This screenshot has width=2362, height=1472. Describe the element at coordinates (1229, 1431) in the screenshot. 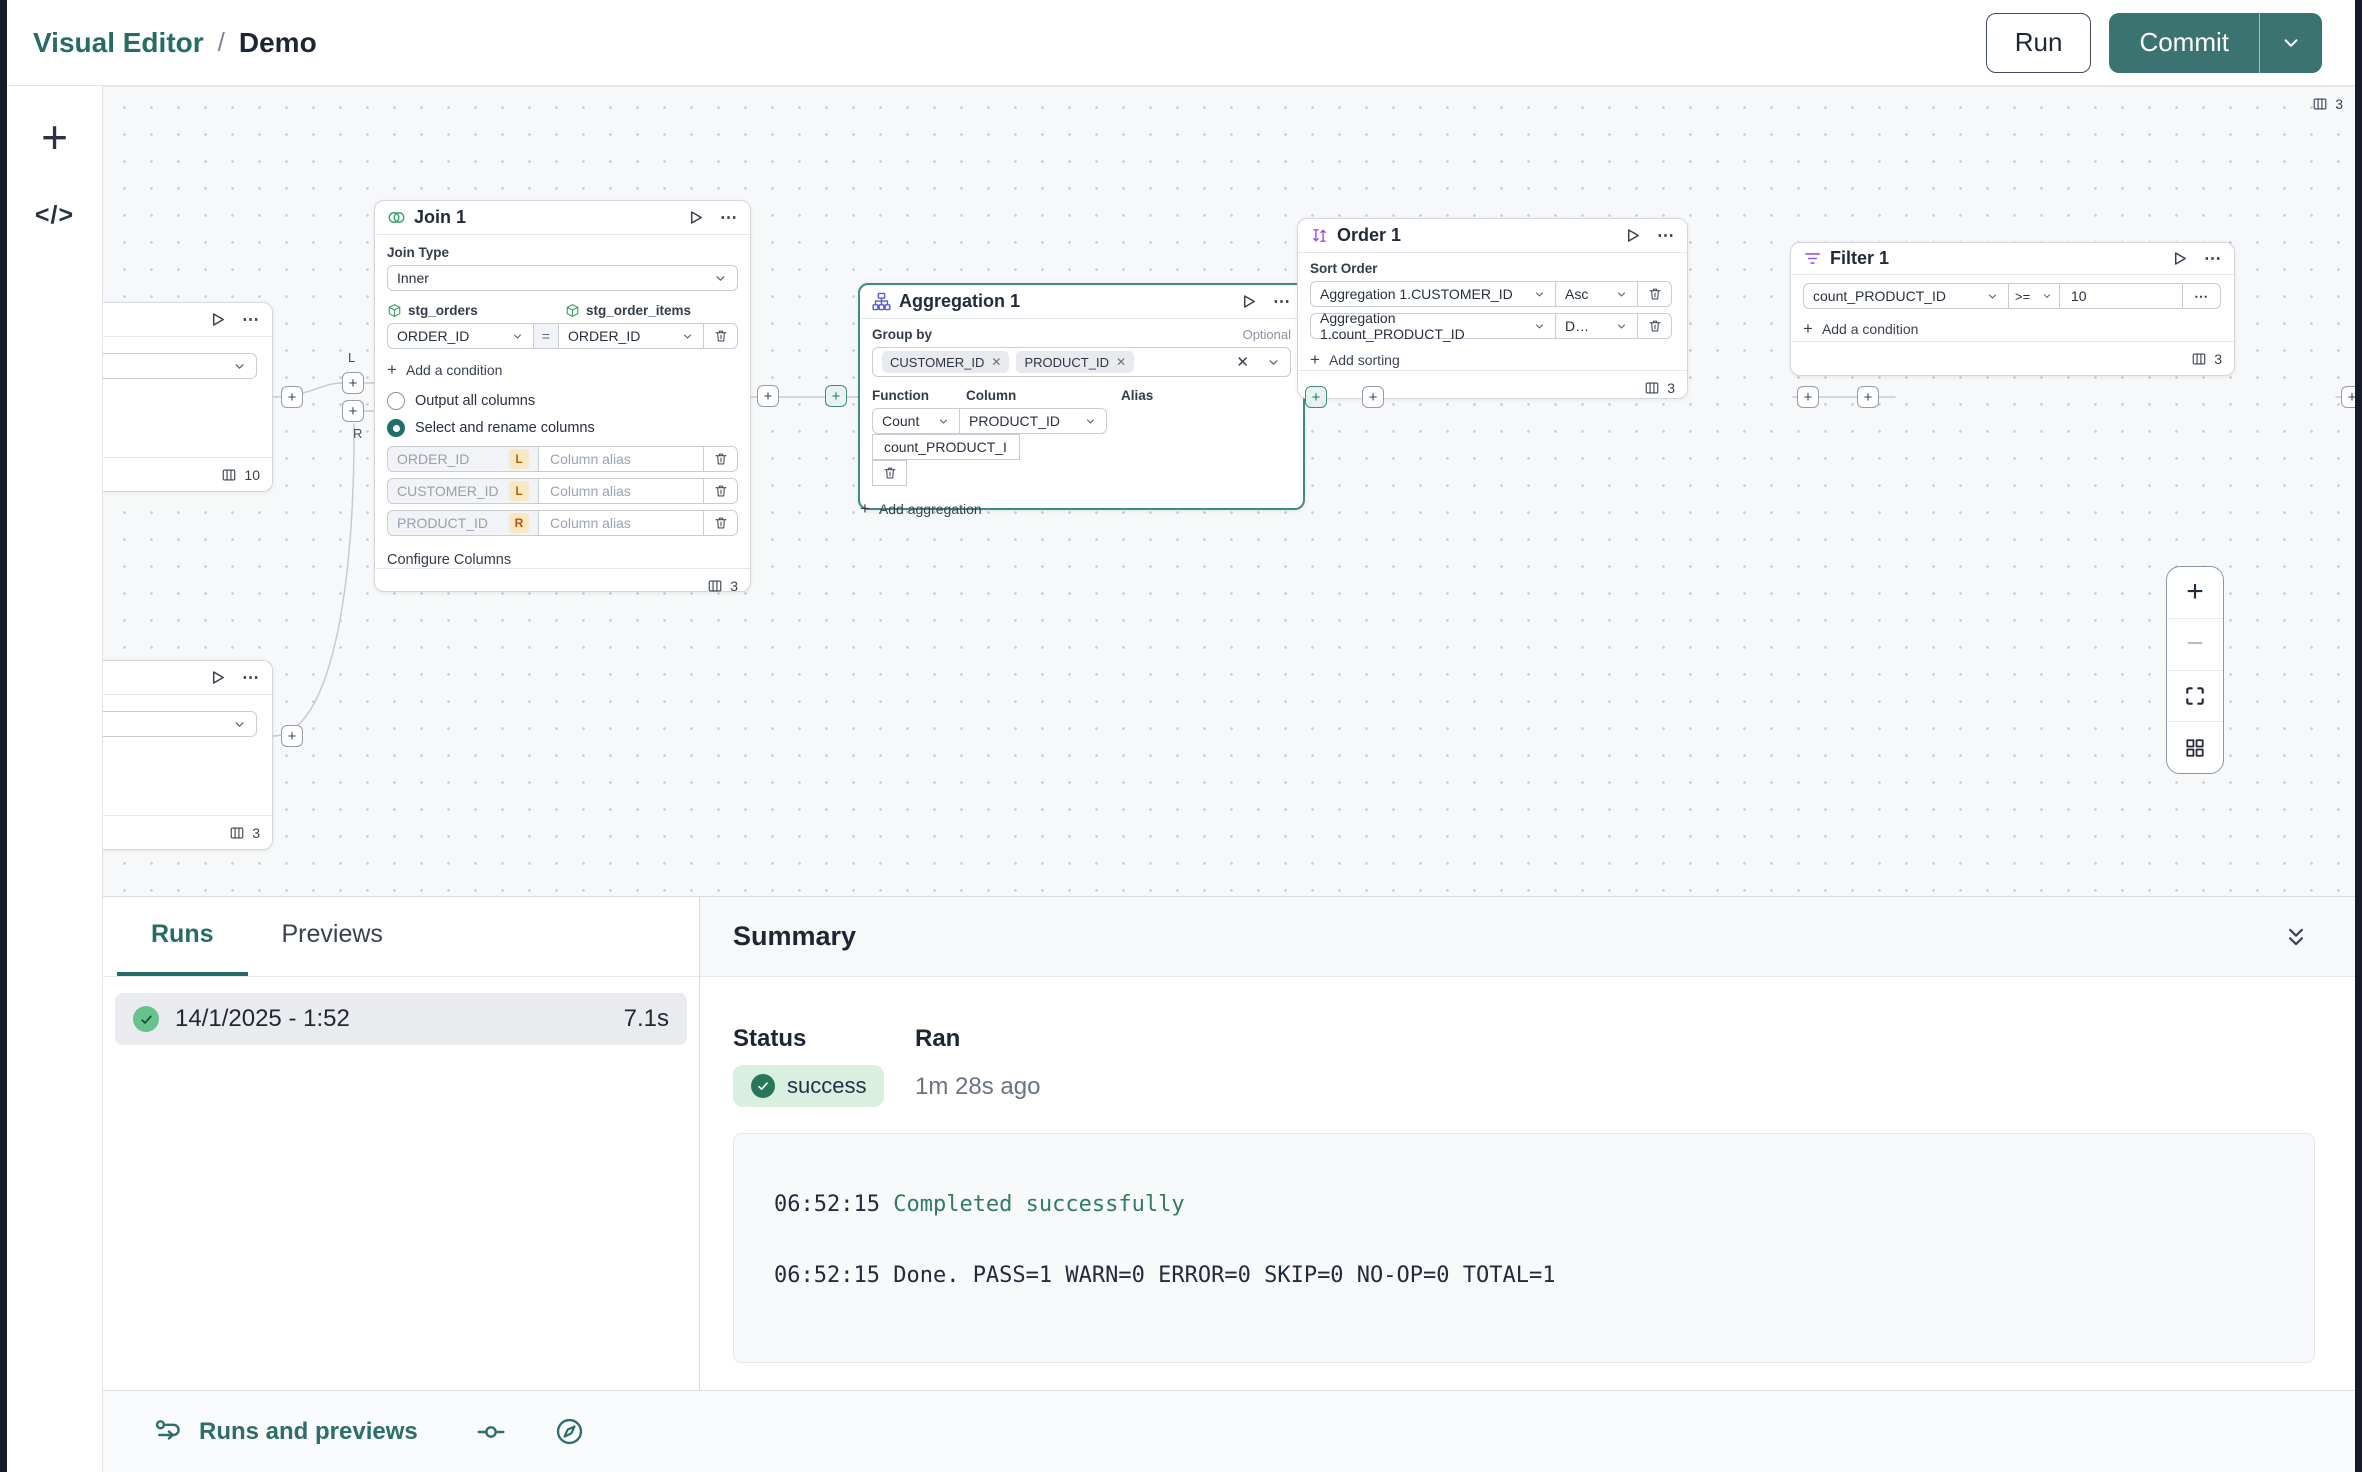

I see `status-bar: Runs and previews` at that location.